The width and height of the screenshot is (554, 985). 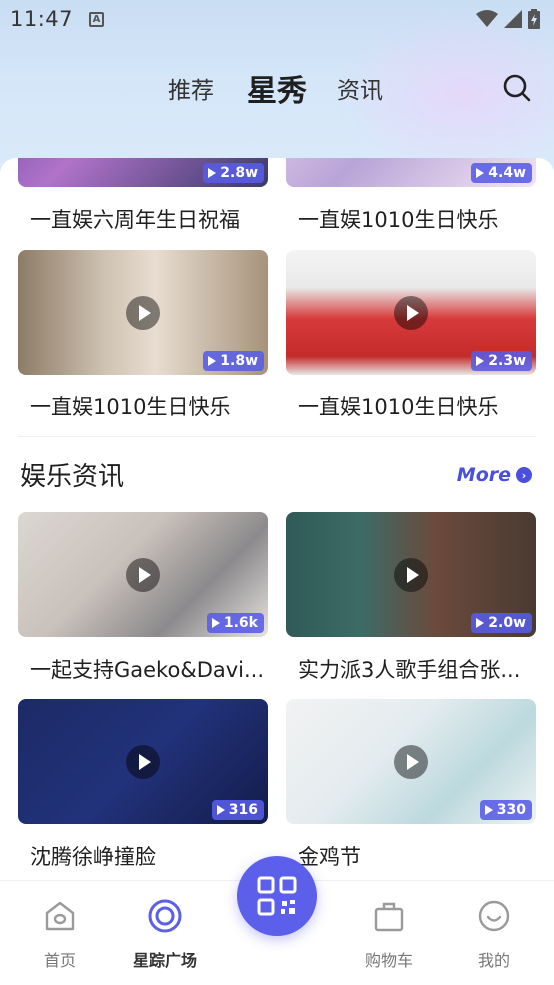 I want to click on nav-label: 首页, so click(x=59, y=960).